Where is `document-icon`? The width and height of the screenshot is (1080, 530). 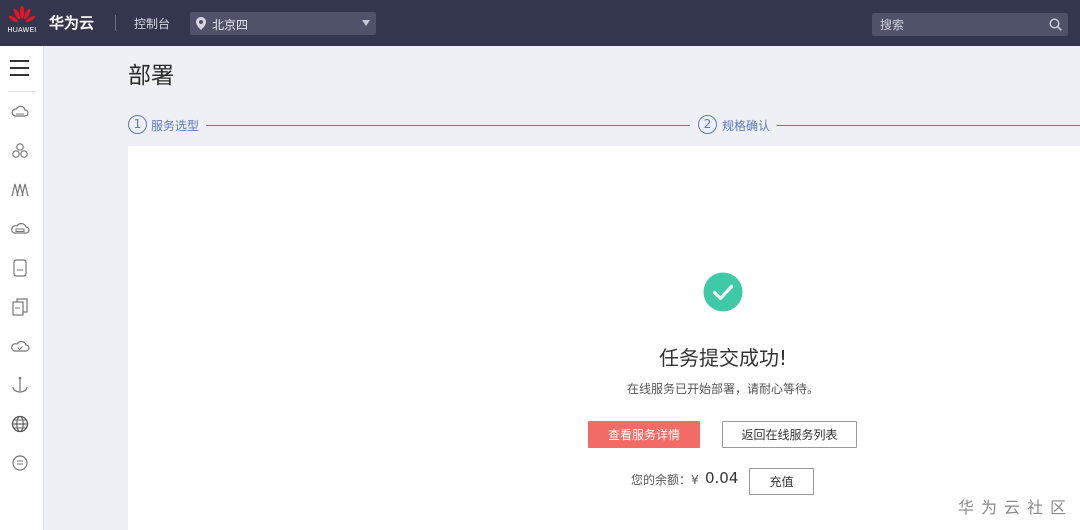
document-icon is located at coordinates (21, 269).